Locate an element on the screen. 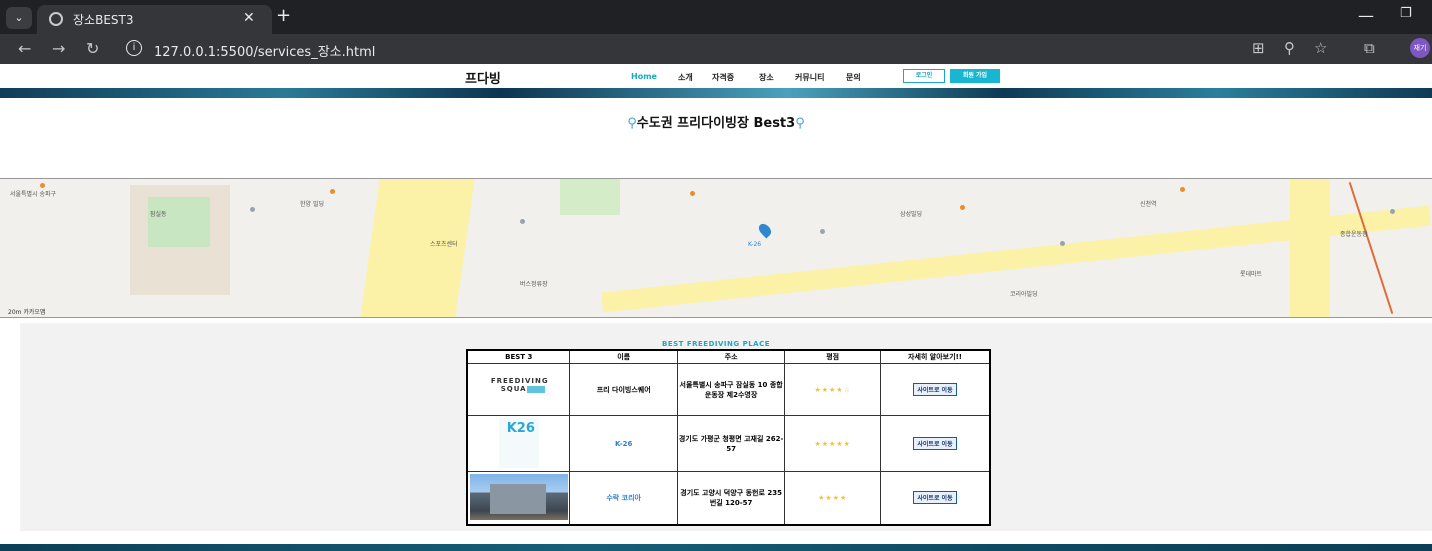 The height and width of the screenshot is (551, 1432). building-photo is located at coordinates (518, 496).